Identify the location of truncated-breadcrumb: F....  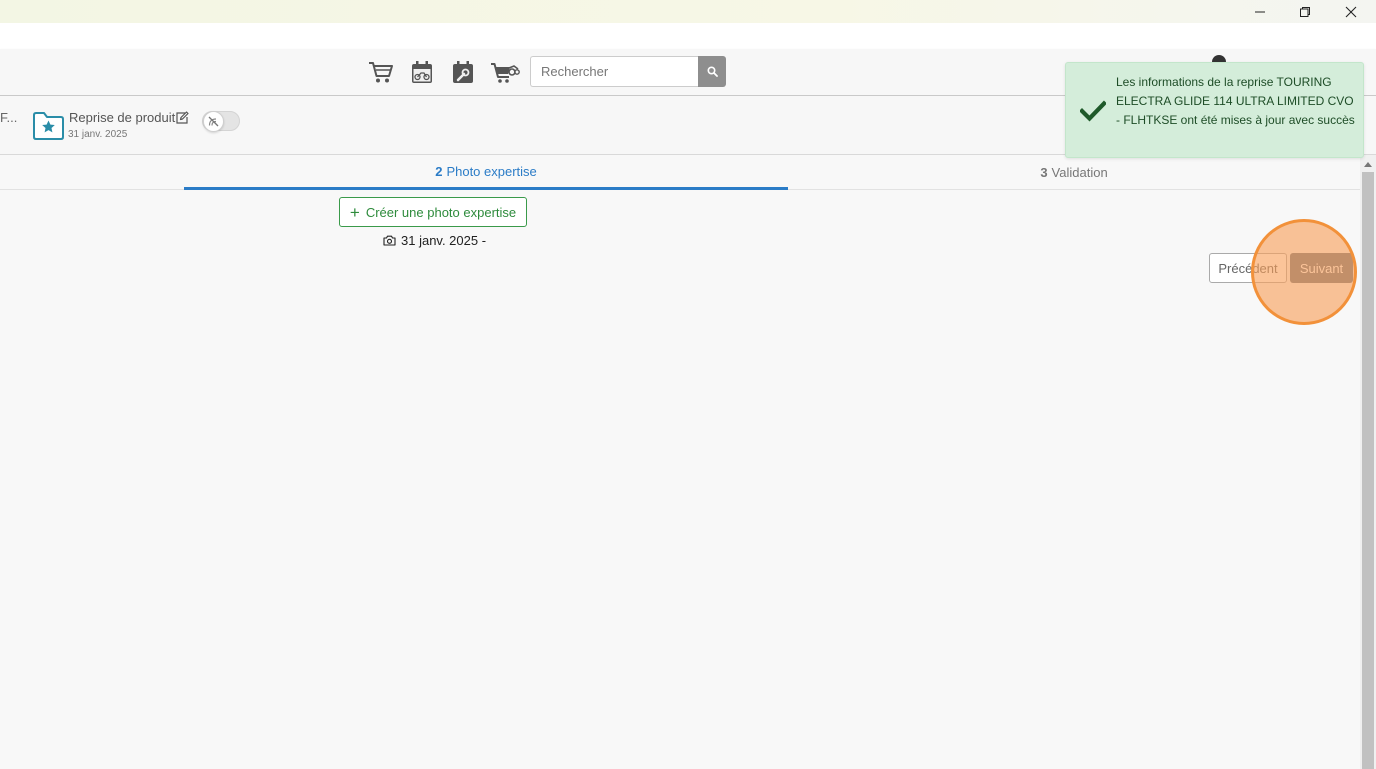
(8, 117).